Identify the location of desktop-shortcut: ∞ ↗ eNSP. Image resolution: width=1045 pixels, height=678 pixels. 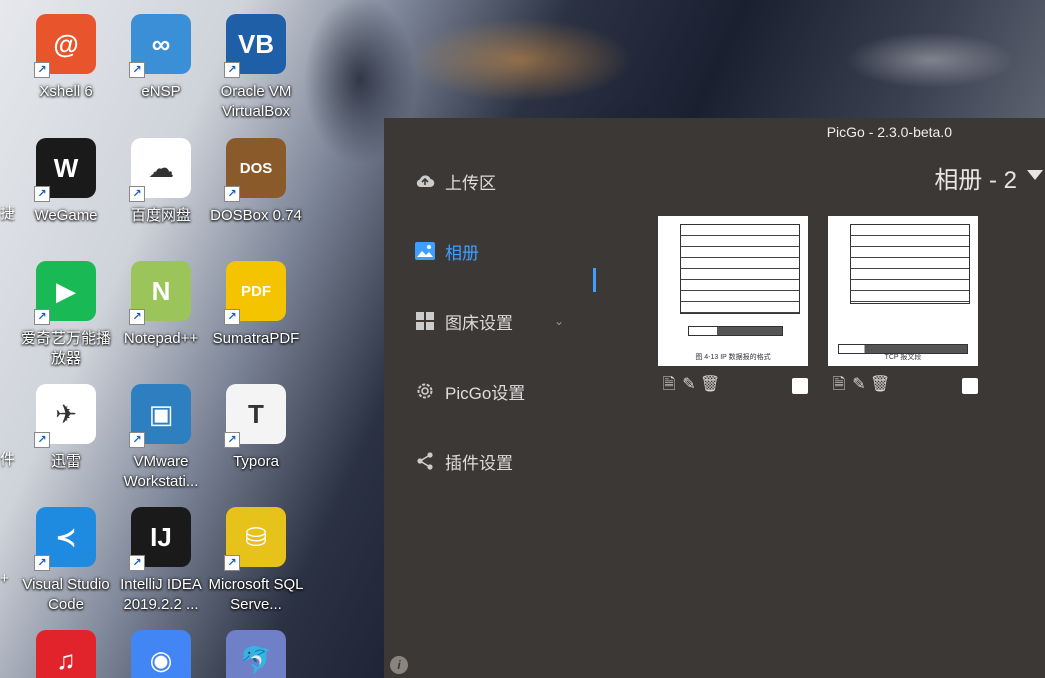
(161, 58).